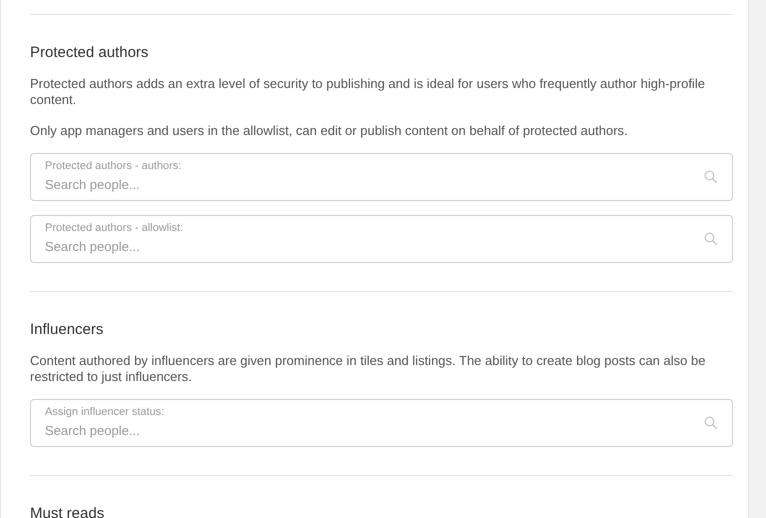 This screenshot has height=518, width=766. I want to click on section-description: Protected authors adds an extra level of security to publishing and is ideal for users who frequently author high-profile content., so click(368, 92).